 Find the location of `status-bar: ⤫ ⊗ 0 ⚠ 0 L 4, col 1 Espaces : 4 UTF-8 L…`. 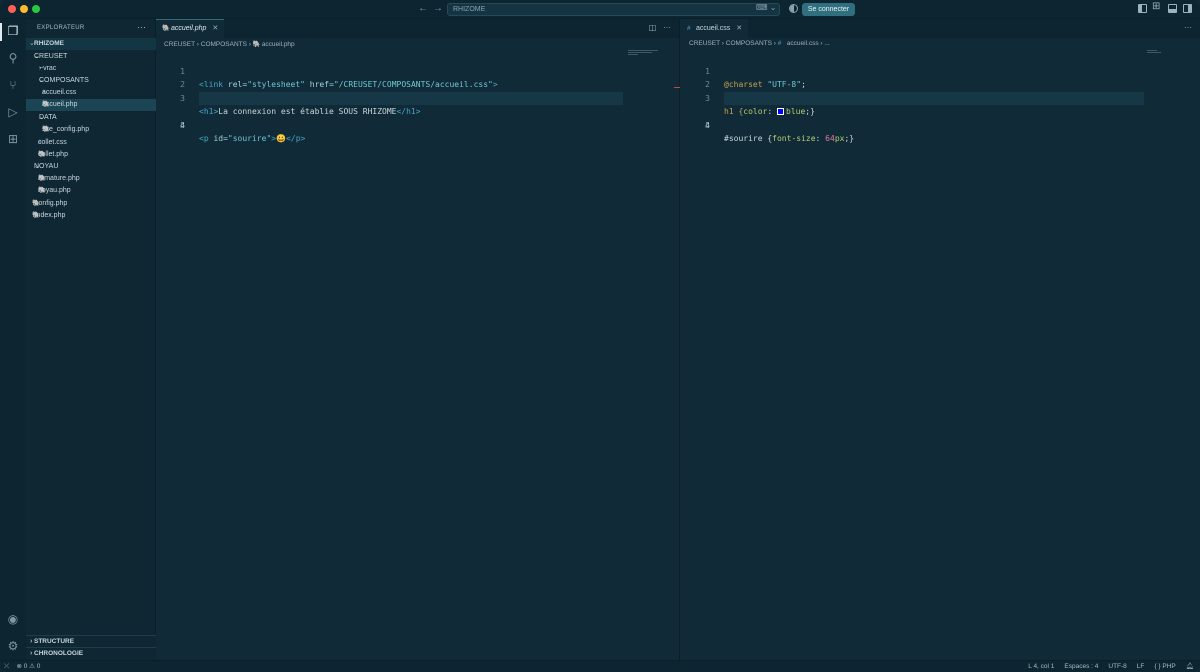

status-bar: ⤫ ⊗ 0 ⚠ 0 L 4, col 1 Espaces : 4 UTF-8 L… is located at coordinates (600, 666).